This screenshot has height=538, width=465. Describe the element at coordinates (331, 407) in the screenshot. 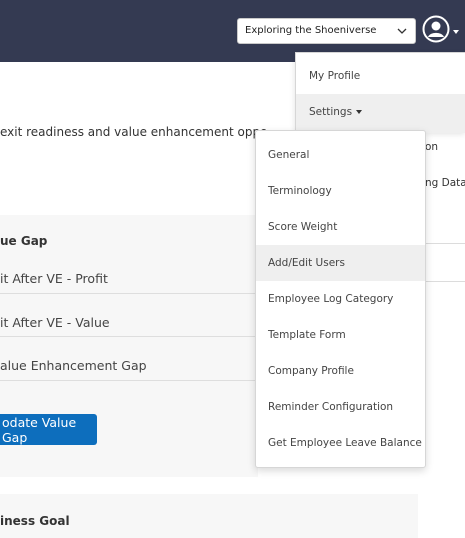

I see `menu-item-label: Reminder Configuration` at that location.